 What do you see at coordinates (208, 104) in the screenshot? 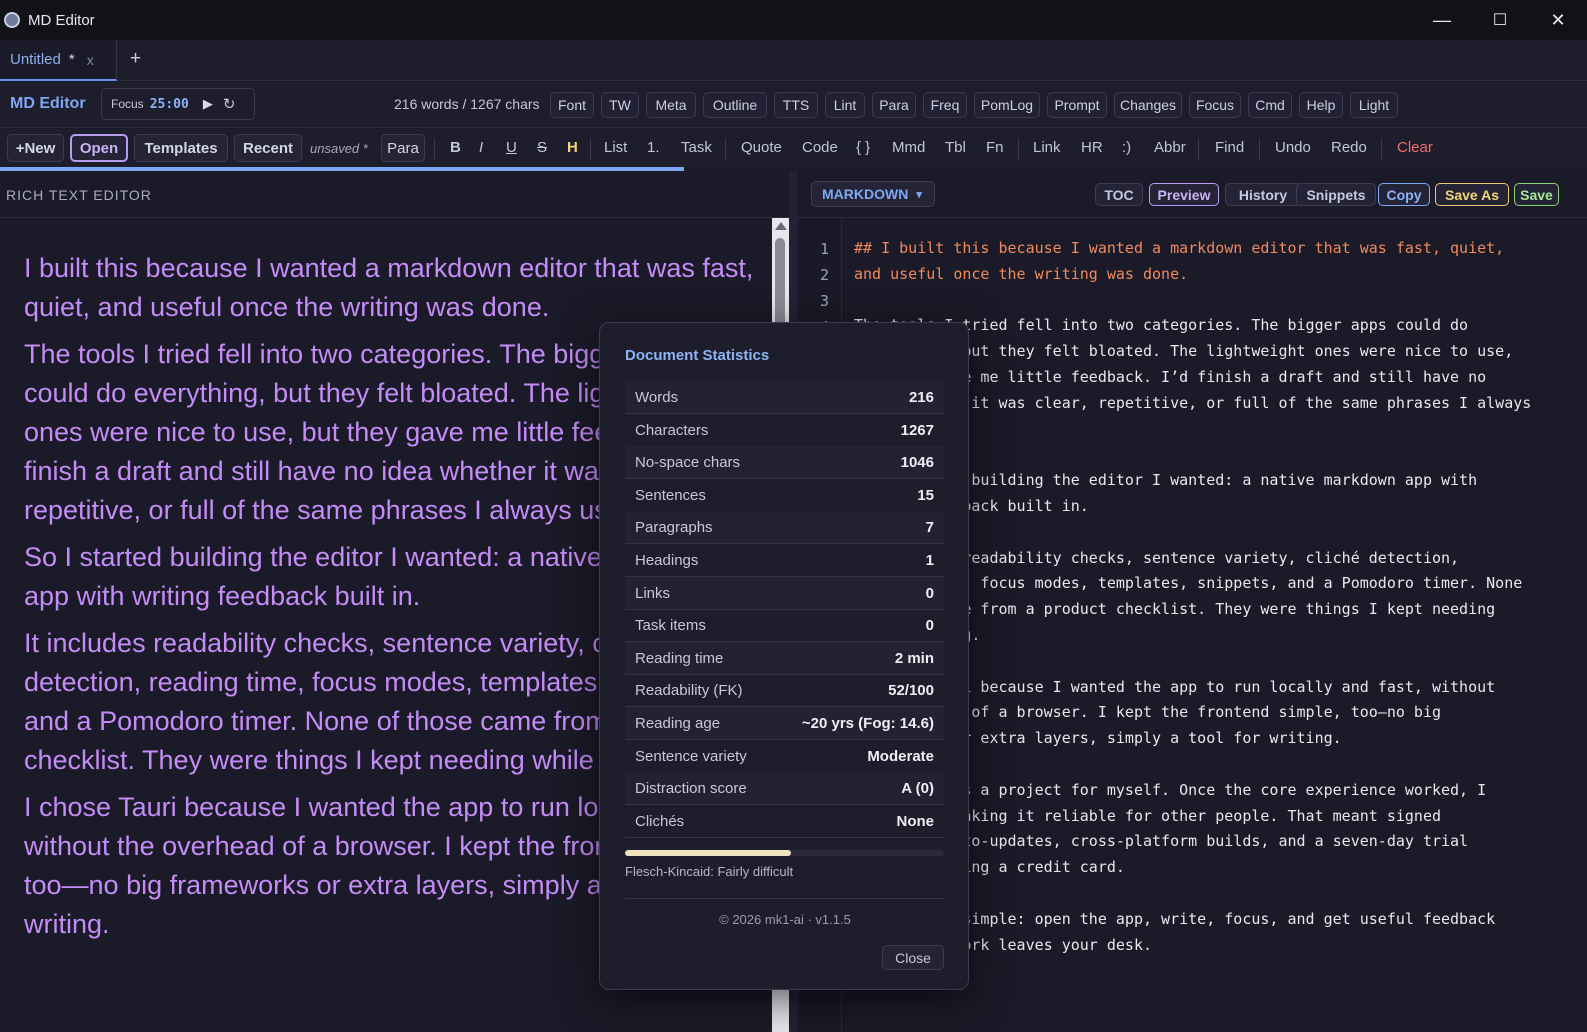
I see `play-icon: ▶` at bounding box center [208, 104].